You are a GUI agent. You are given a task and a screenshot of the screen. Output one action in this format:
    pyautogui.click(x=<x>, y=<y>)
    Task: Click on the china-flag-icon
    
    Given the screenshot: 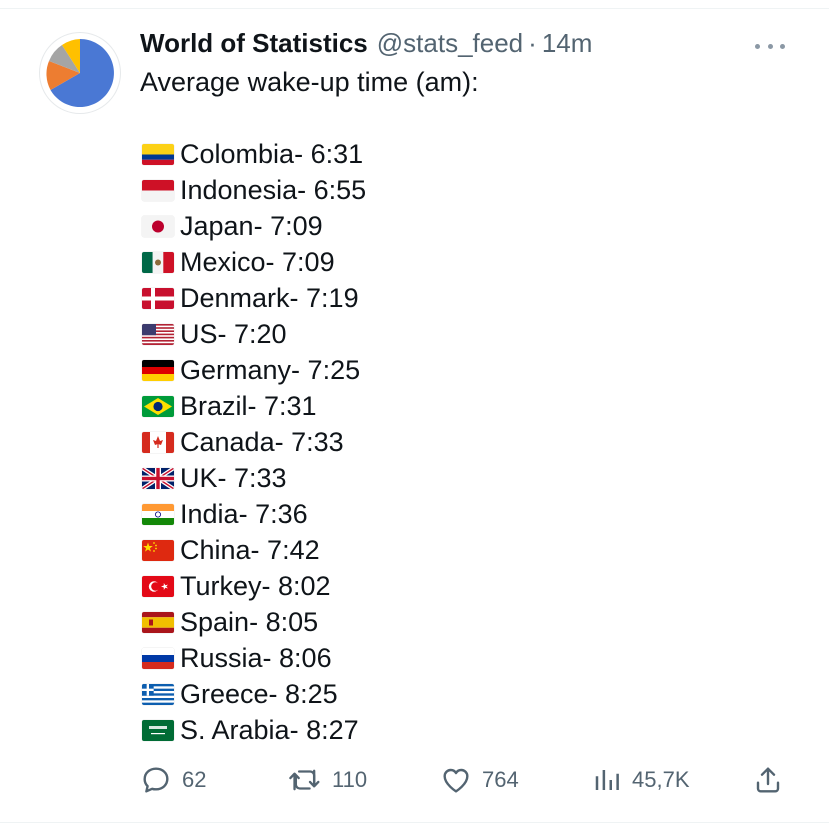 What is the action you would take?
    pyautogui.click(x=158, y=550)
    